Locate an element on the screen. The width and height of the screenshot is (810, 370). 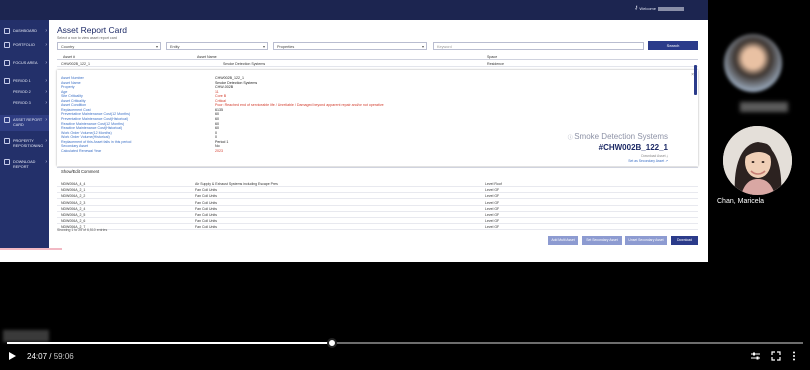
download-asset-link: Download Asset ⤓ is located at coordinates (654, 156).